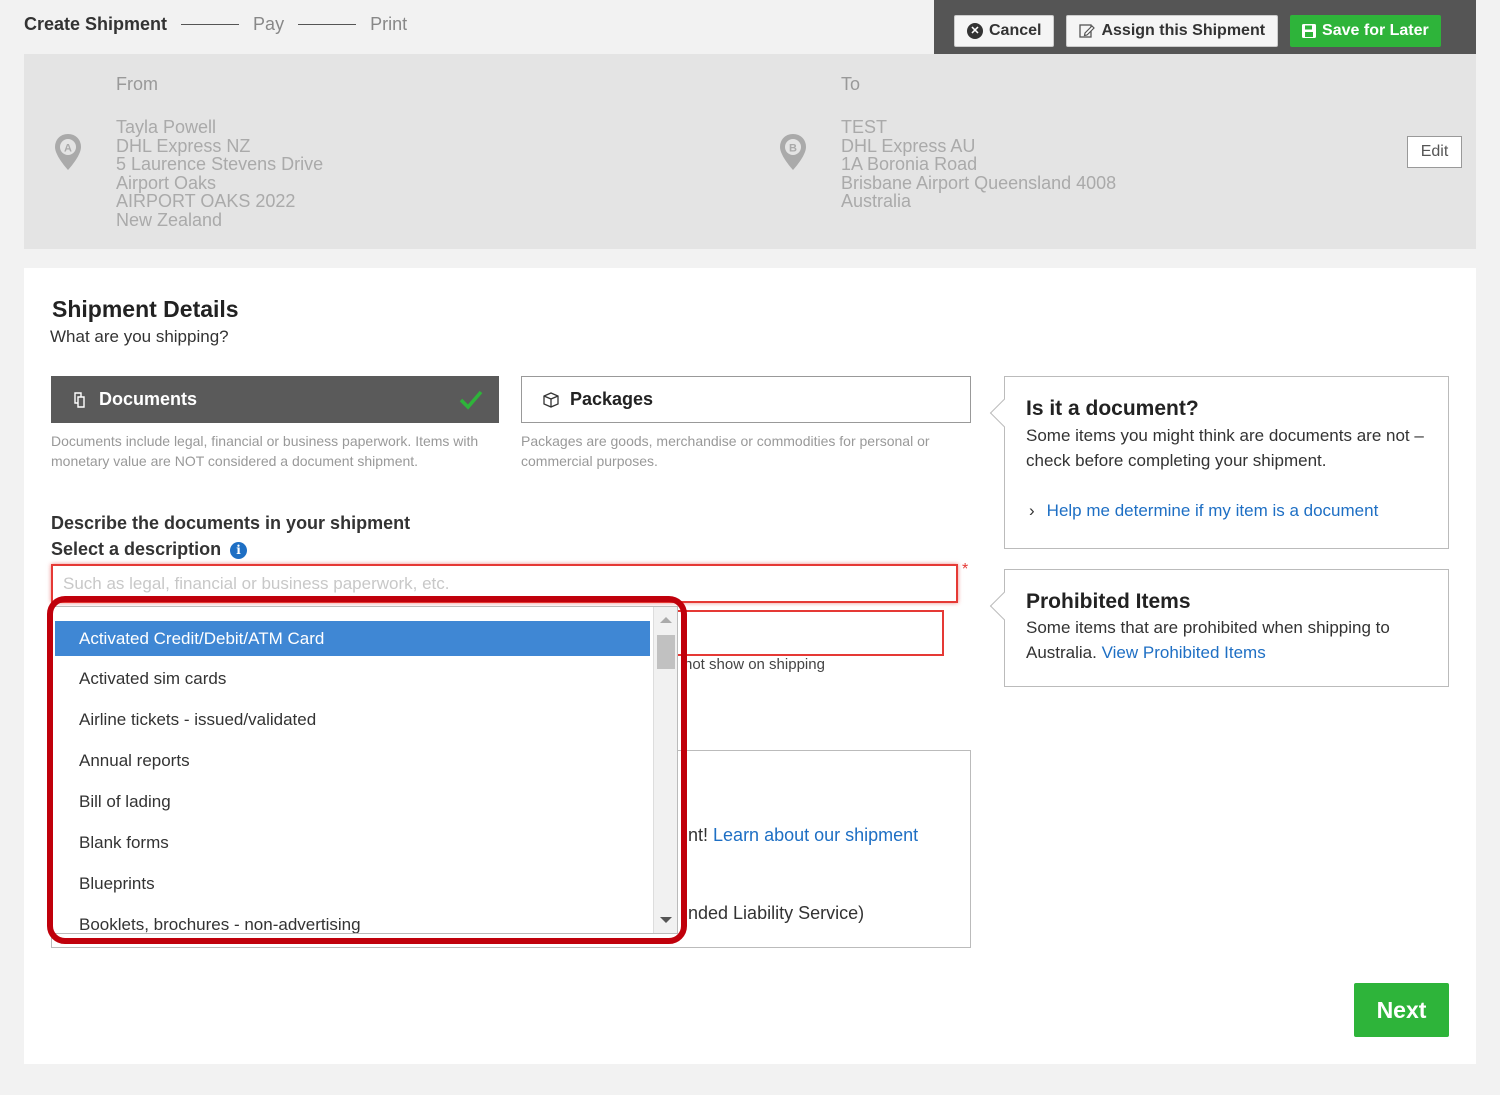 The height and width of the screenshot is (1095, 1500). What do you see at coordinates (965, 569) in the screenshot?
I see `required-asterisk: *` at bounding box center [965, 569].